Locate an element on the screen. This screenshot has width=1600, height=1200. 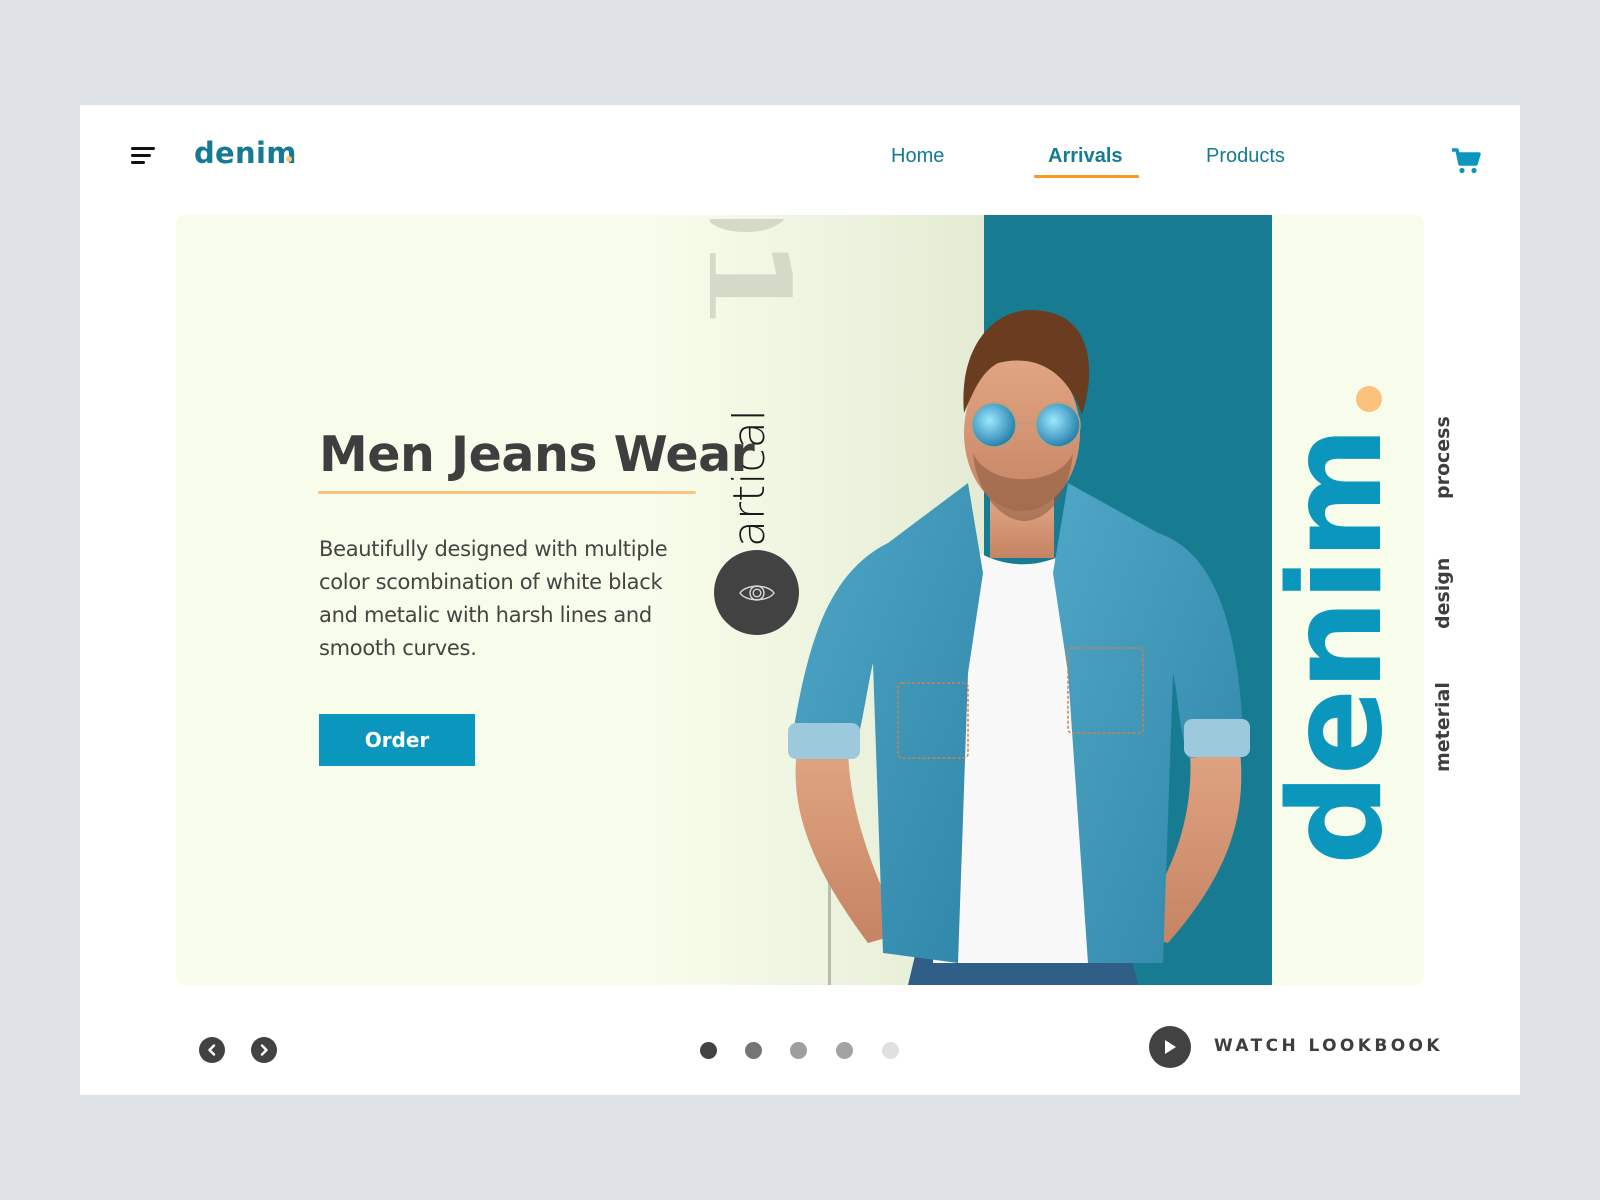
prev-button is located at coordinates (212, 1050).